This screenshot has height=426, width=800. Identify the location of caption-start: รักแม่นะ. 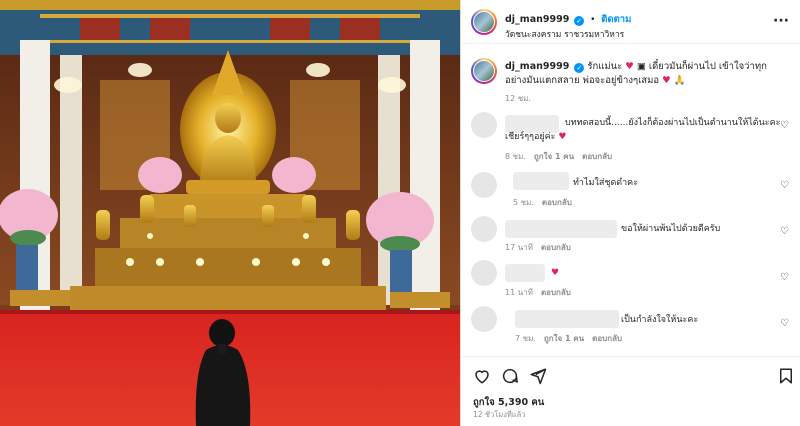
(605, 66).